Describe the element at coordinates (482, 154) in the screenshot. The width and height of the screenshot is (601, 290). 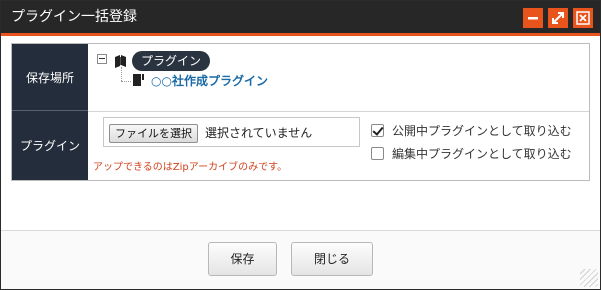
I see `draft-option-label: 編集中プラグインとして取り込む` at that location.